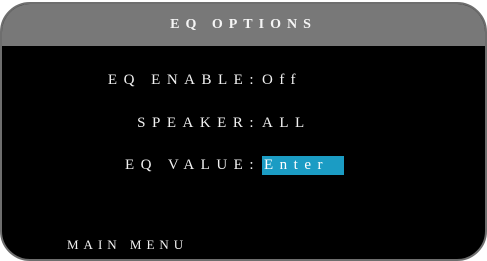 The image size is (487, 261). I want to click on menu-item-speaker: SPEAKER: ALL, so click(243, 123).